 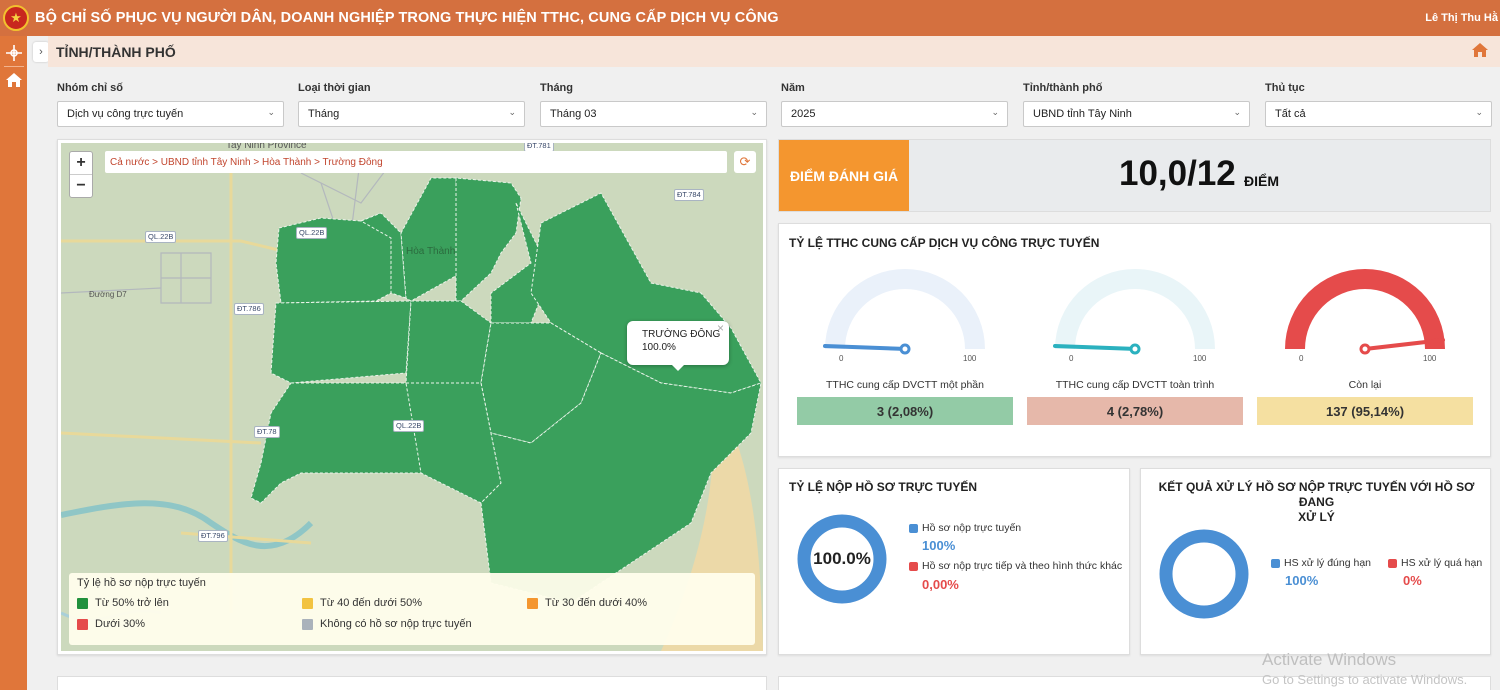 What do you see at coordinates (132, 603) in the screenshot?
I see `legend-label: Từ 50% trở lên` at bounding box center [132, 603].